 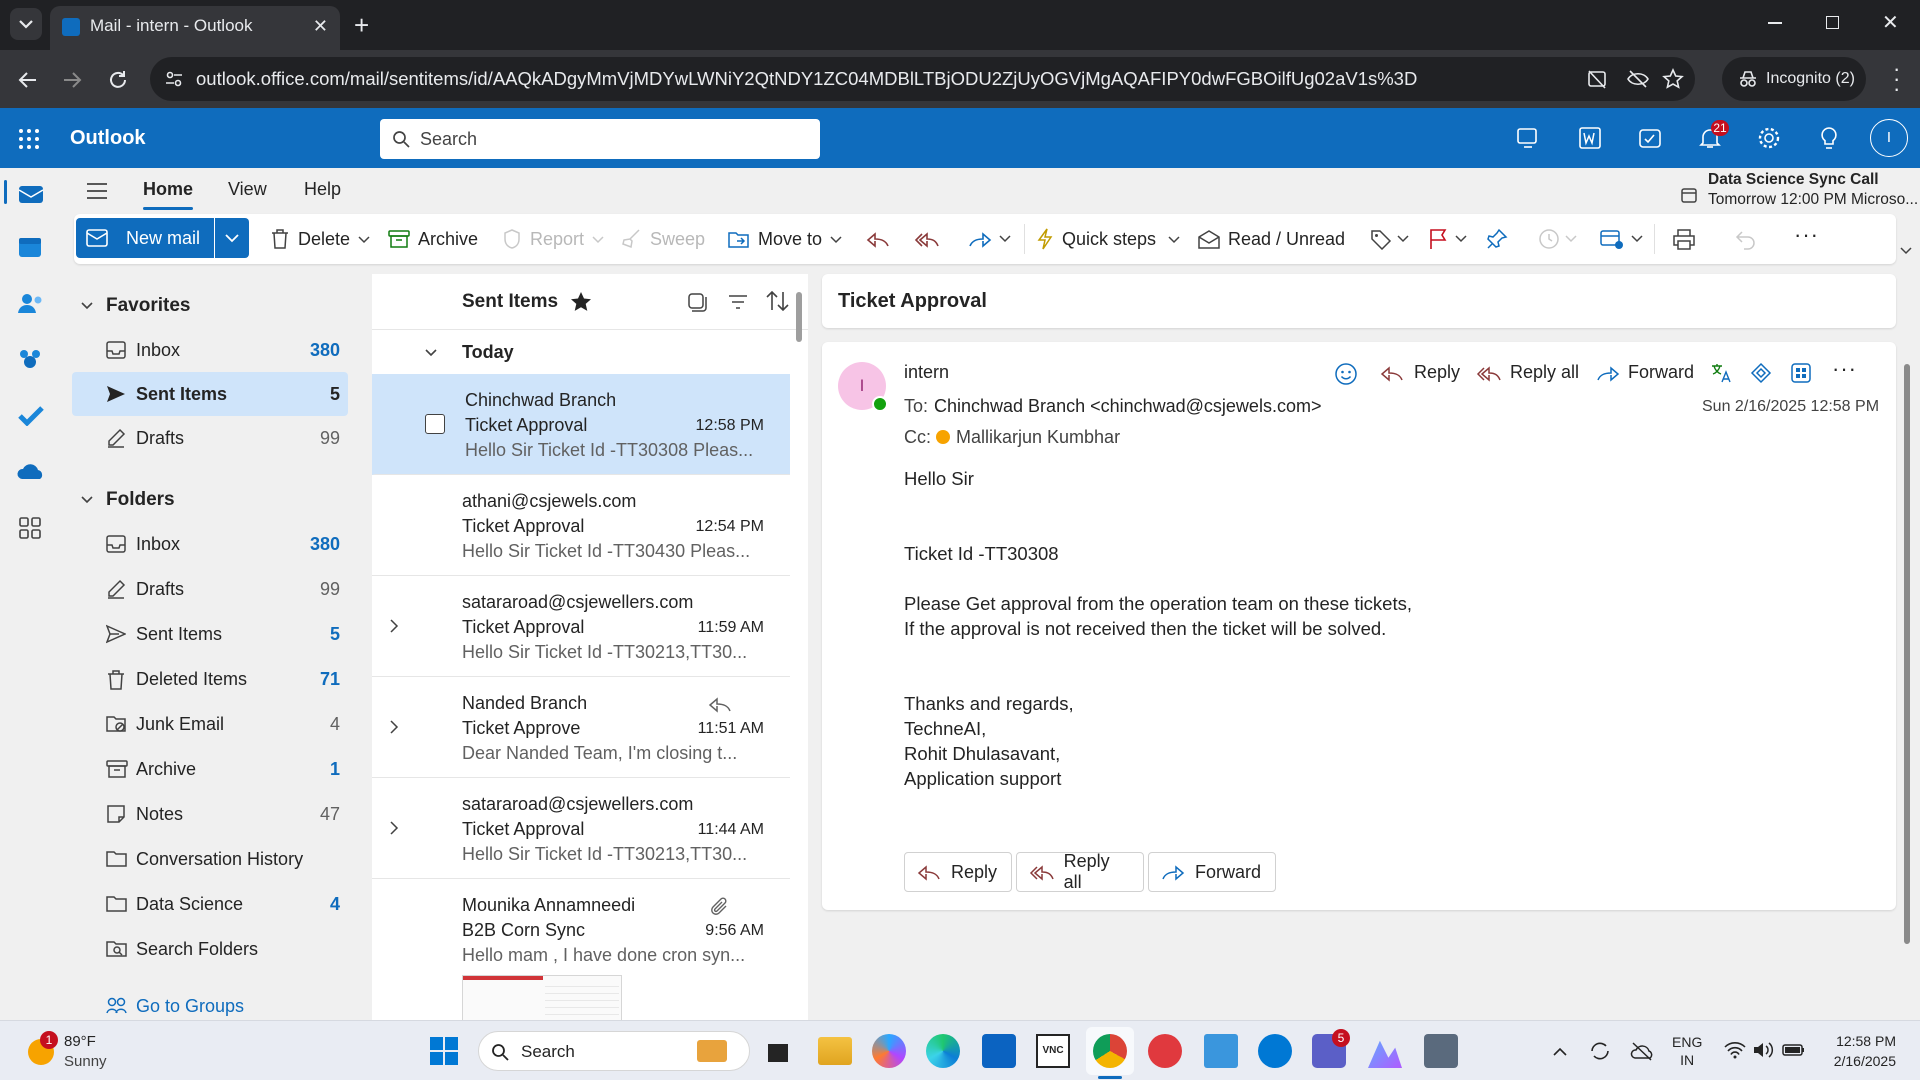 What do you see at coordinates (210, 769) in the screenshot?
I see `folder-archive: Archive 1` at bounding box center [210, 769].